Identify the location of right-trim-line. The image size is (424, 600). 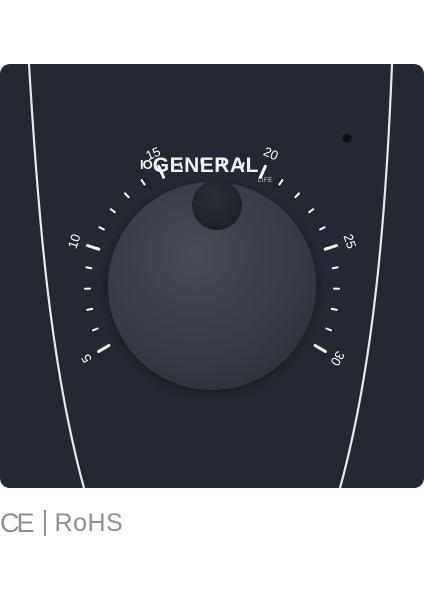
(366, 276).